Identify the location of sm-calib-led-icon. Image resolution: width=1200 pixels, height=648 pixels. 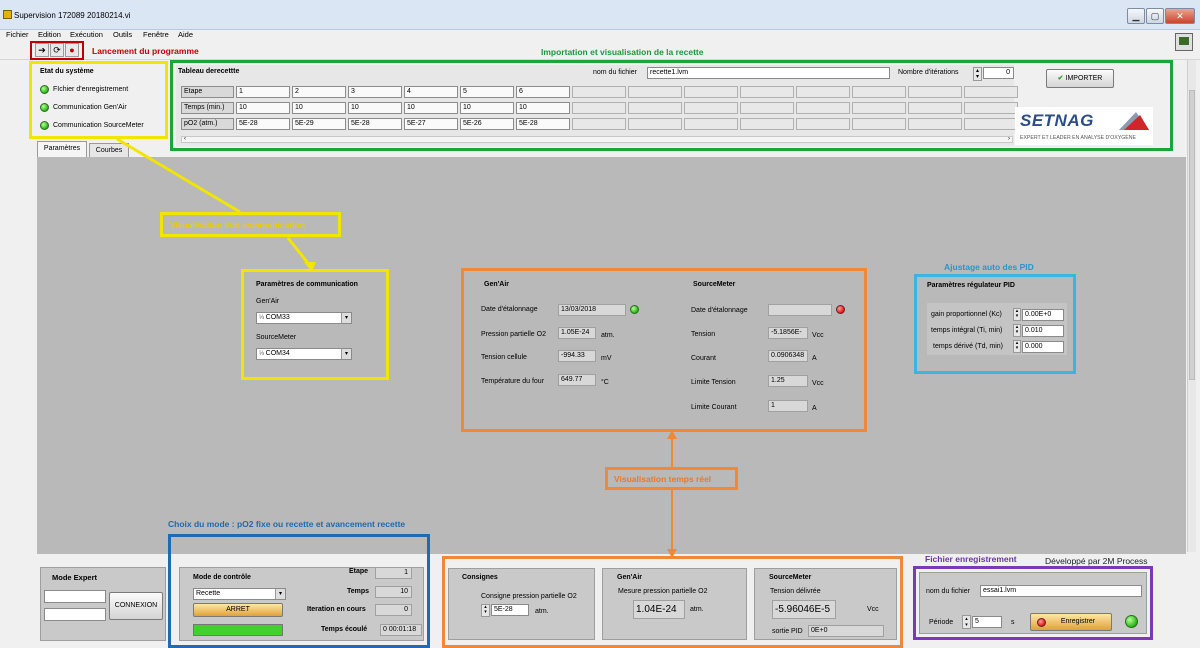
(840, 309).